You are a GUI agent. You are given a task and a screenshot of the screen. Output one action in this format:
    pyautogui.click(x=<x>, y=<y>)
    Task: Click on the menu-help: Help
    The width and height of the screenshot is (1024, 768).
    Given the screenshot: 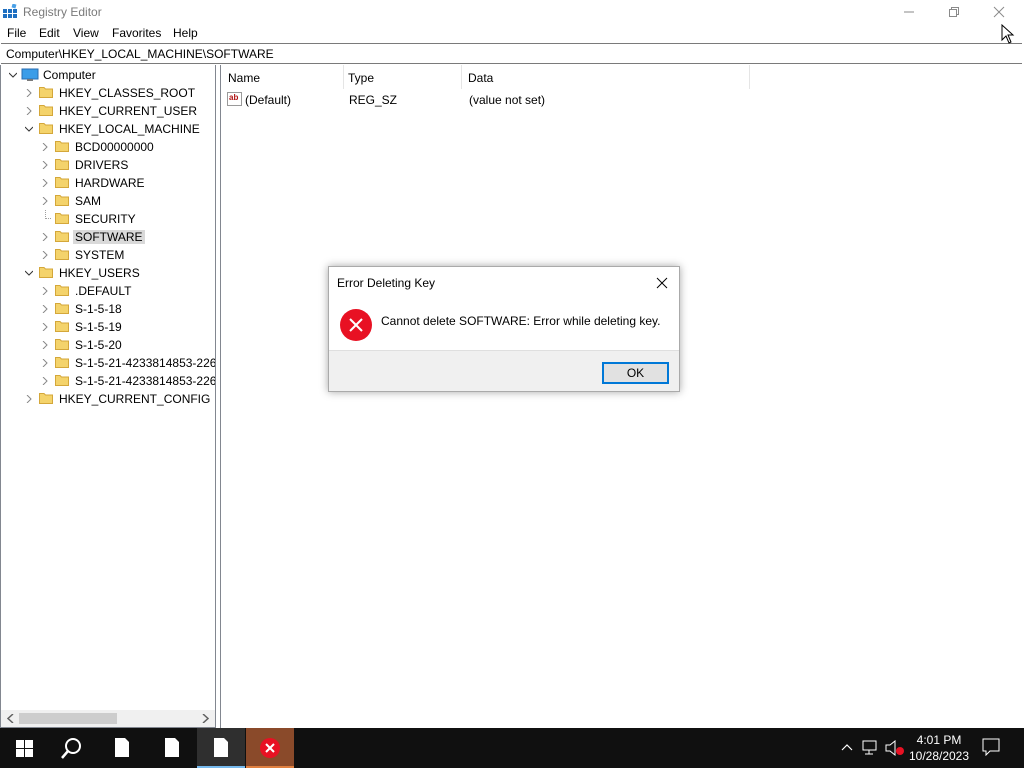 What is the action you would take?
    pyautogui.click(x=185, y=33)
    